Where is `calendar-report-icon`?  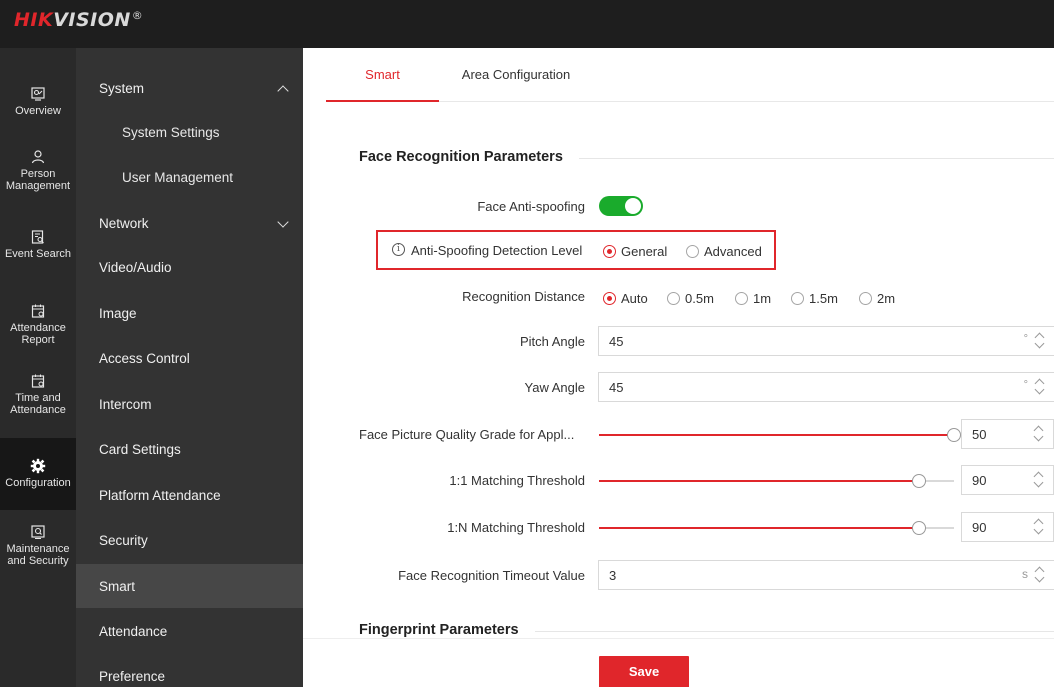
calendar-report-icon is located at coordinates (38, 311).